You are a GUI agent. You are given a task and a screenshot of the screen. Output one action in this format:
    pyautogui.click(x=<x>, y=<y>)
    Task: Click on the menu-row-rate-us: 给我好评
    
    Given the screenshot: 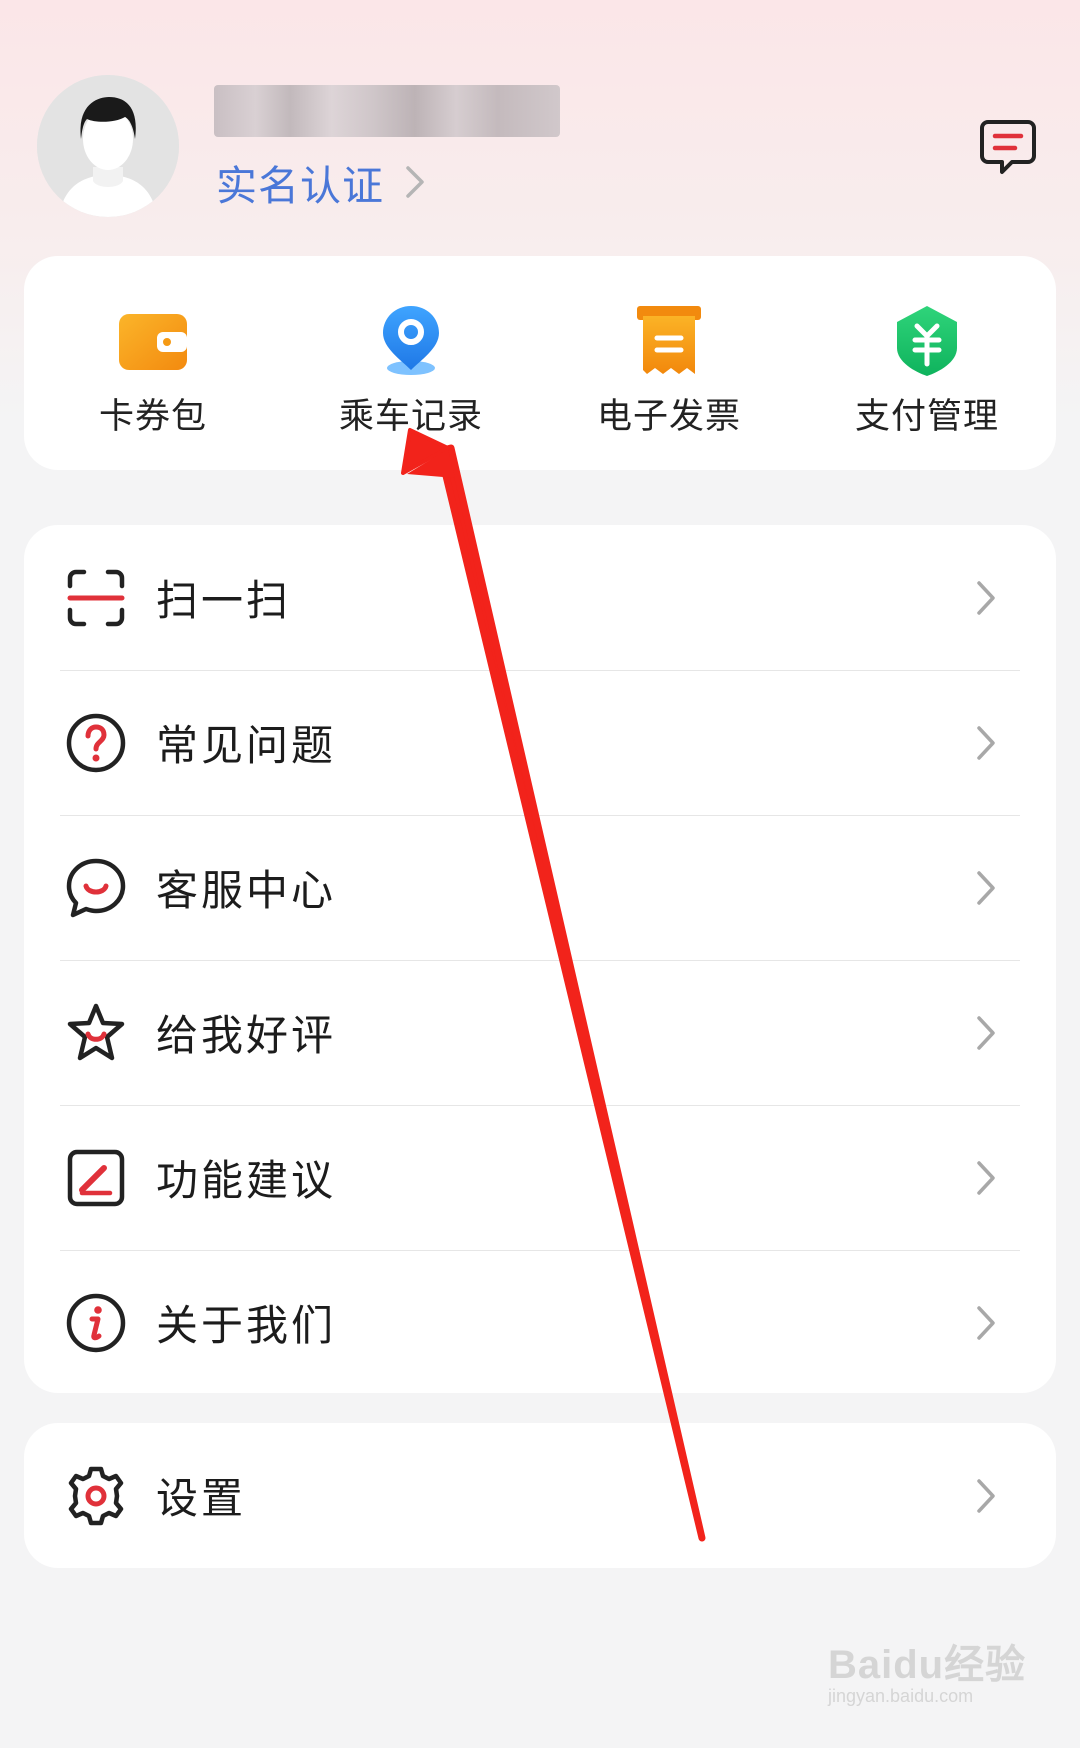 What is the action you would take?
    pyautogui.click(x=540, y=1032)
    